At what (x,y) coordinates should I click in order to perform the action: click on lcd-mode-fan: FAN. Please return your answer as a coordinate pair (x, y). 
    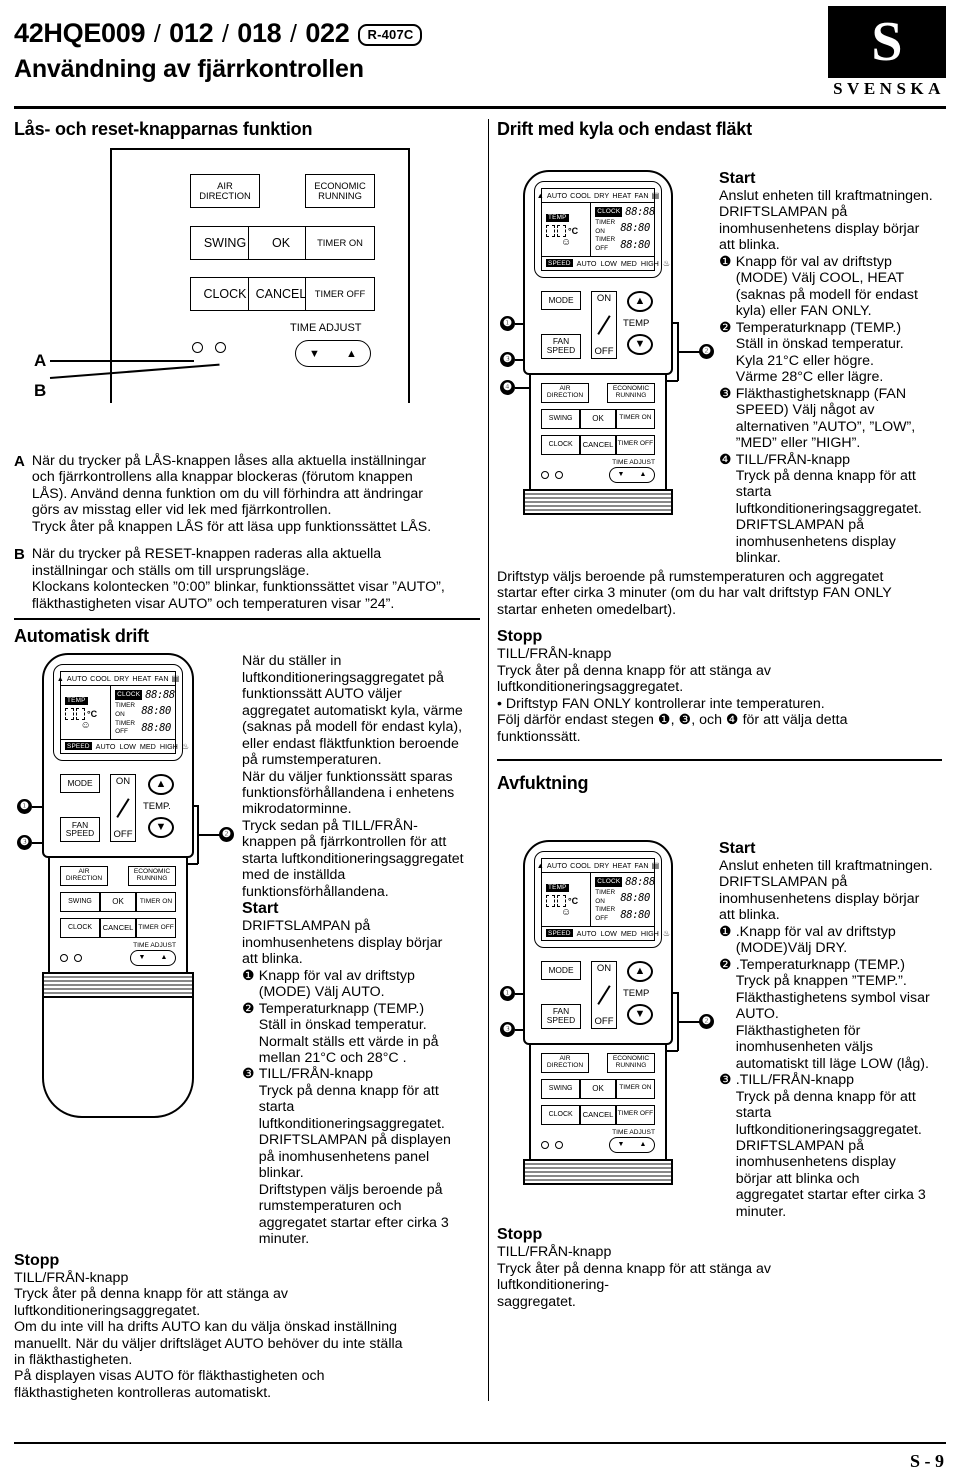
    Looking at the image, I should click on (161, 679).